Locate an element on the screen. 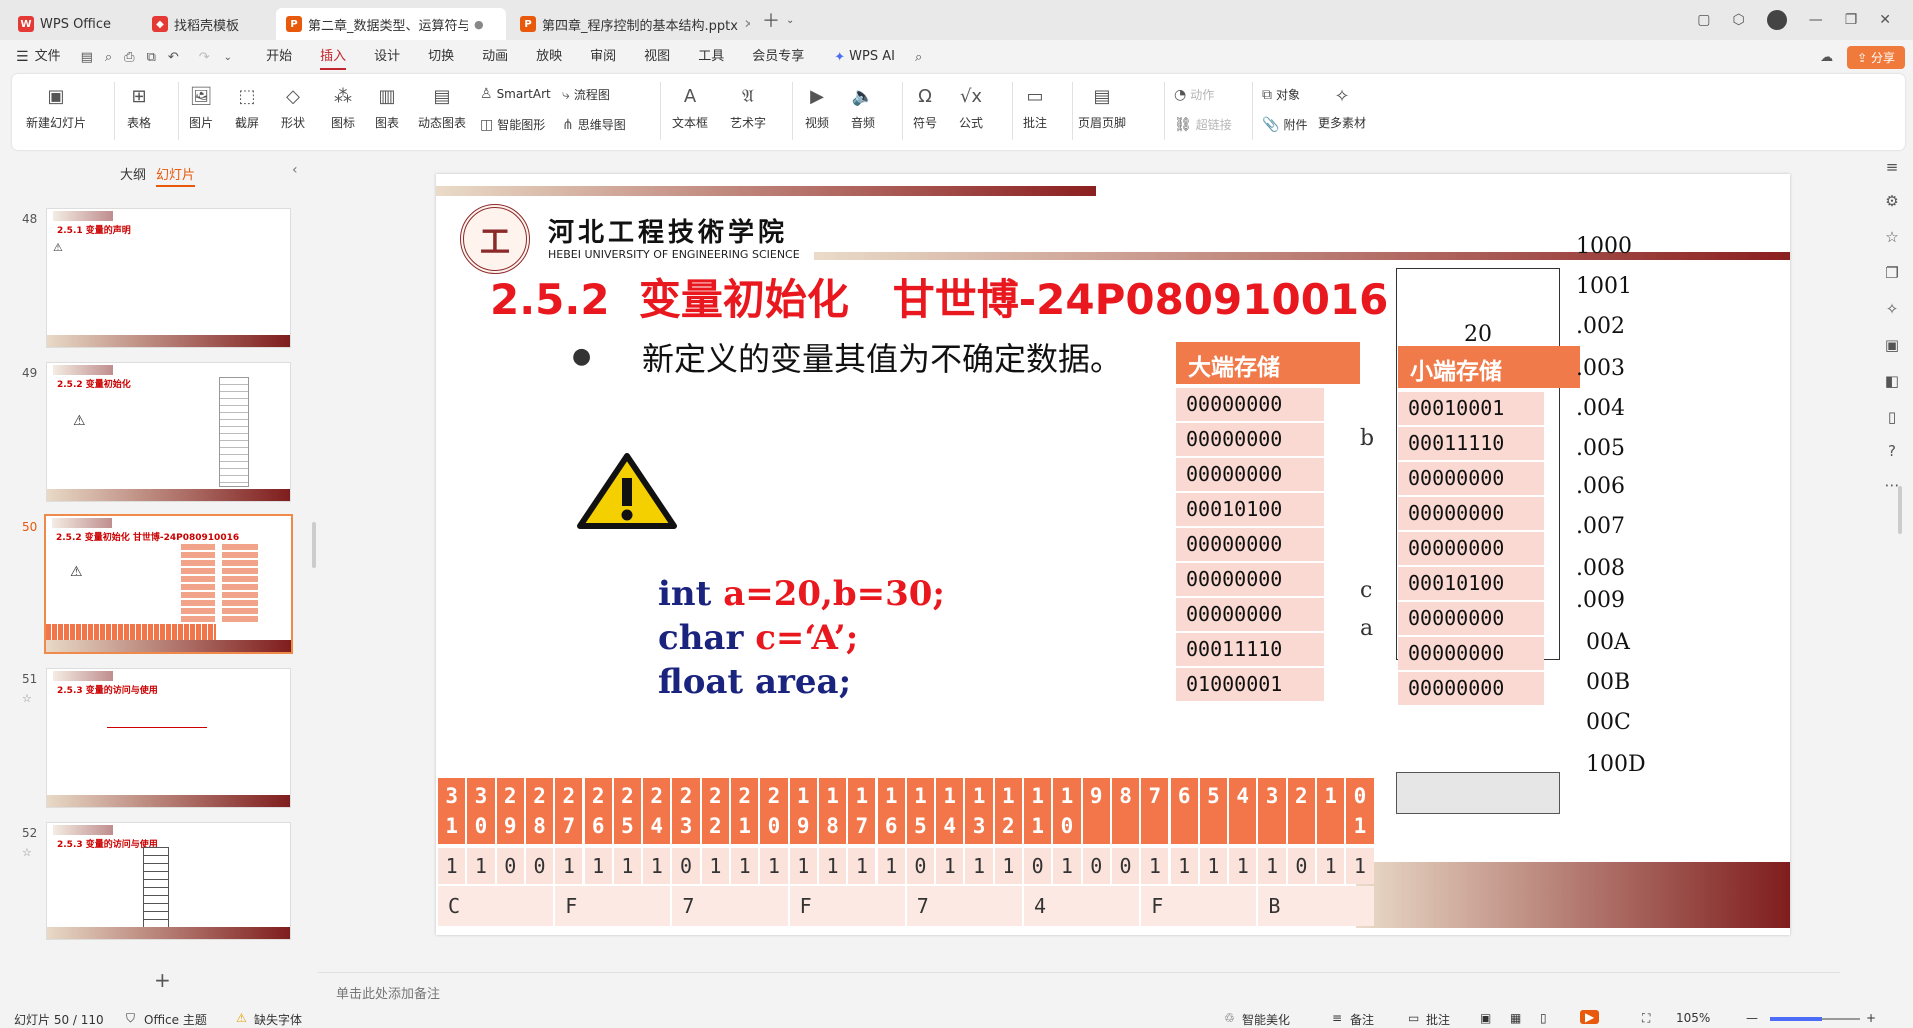  attachment-button: 📎 附件 is located at coordinates (1284, 124).